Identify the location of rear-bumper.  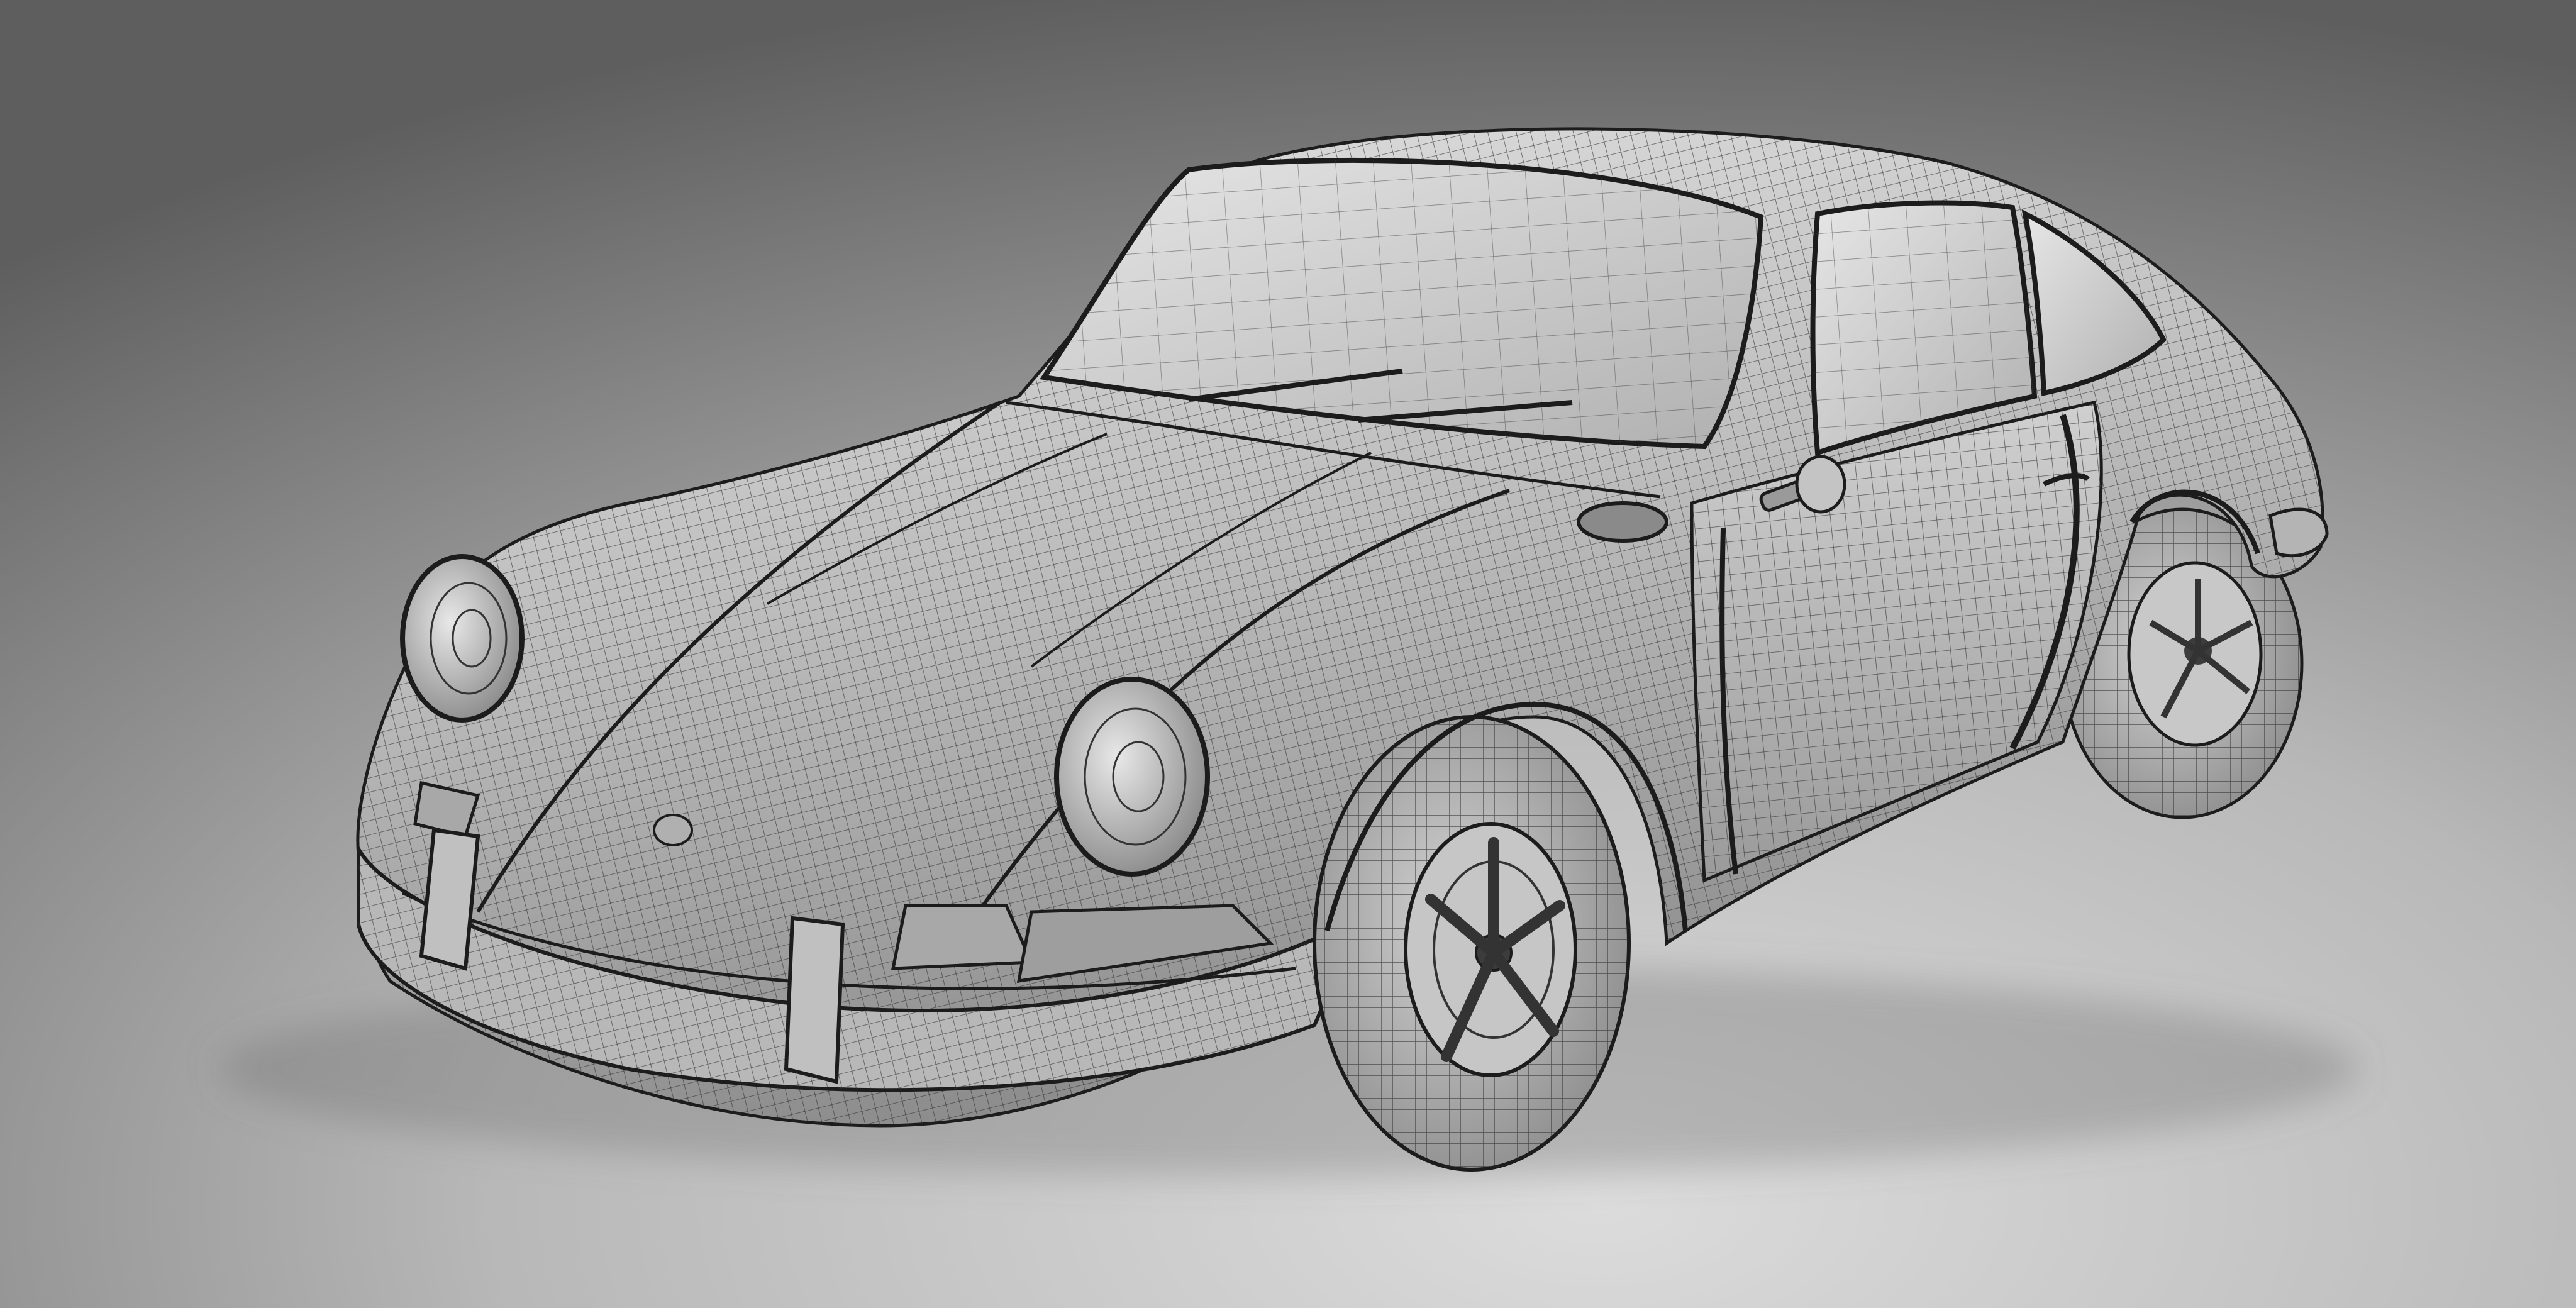
(2298, 532).